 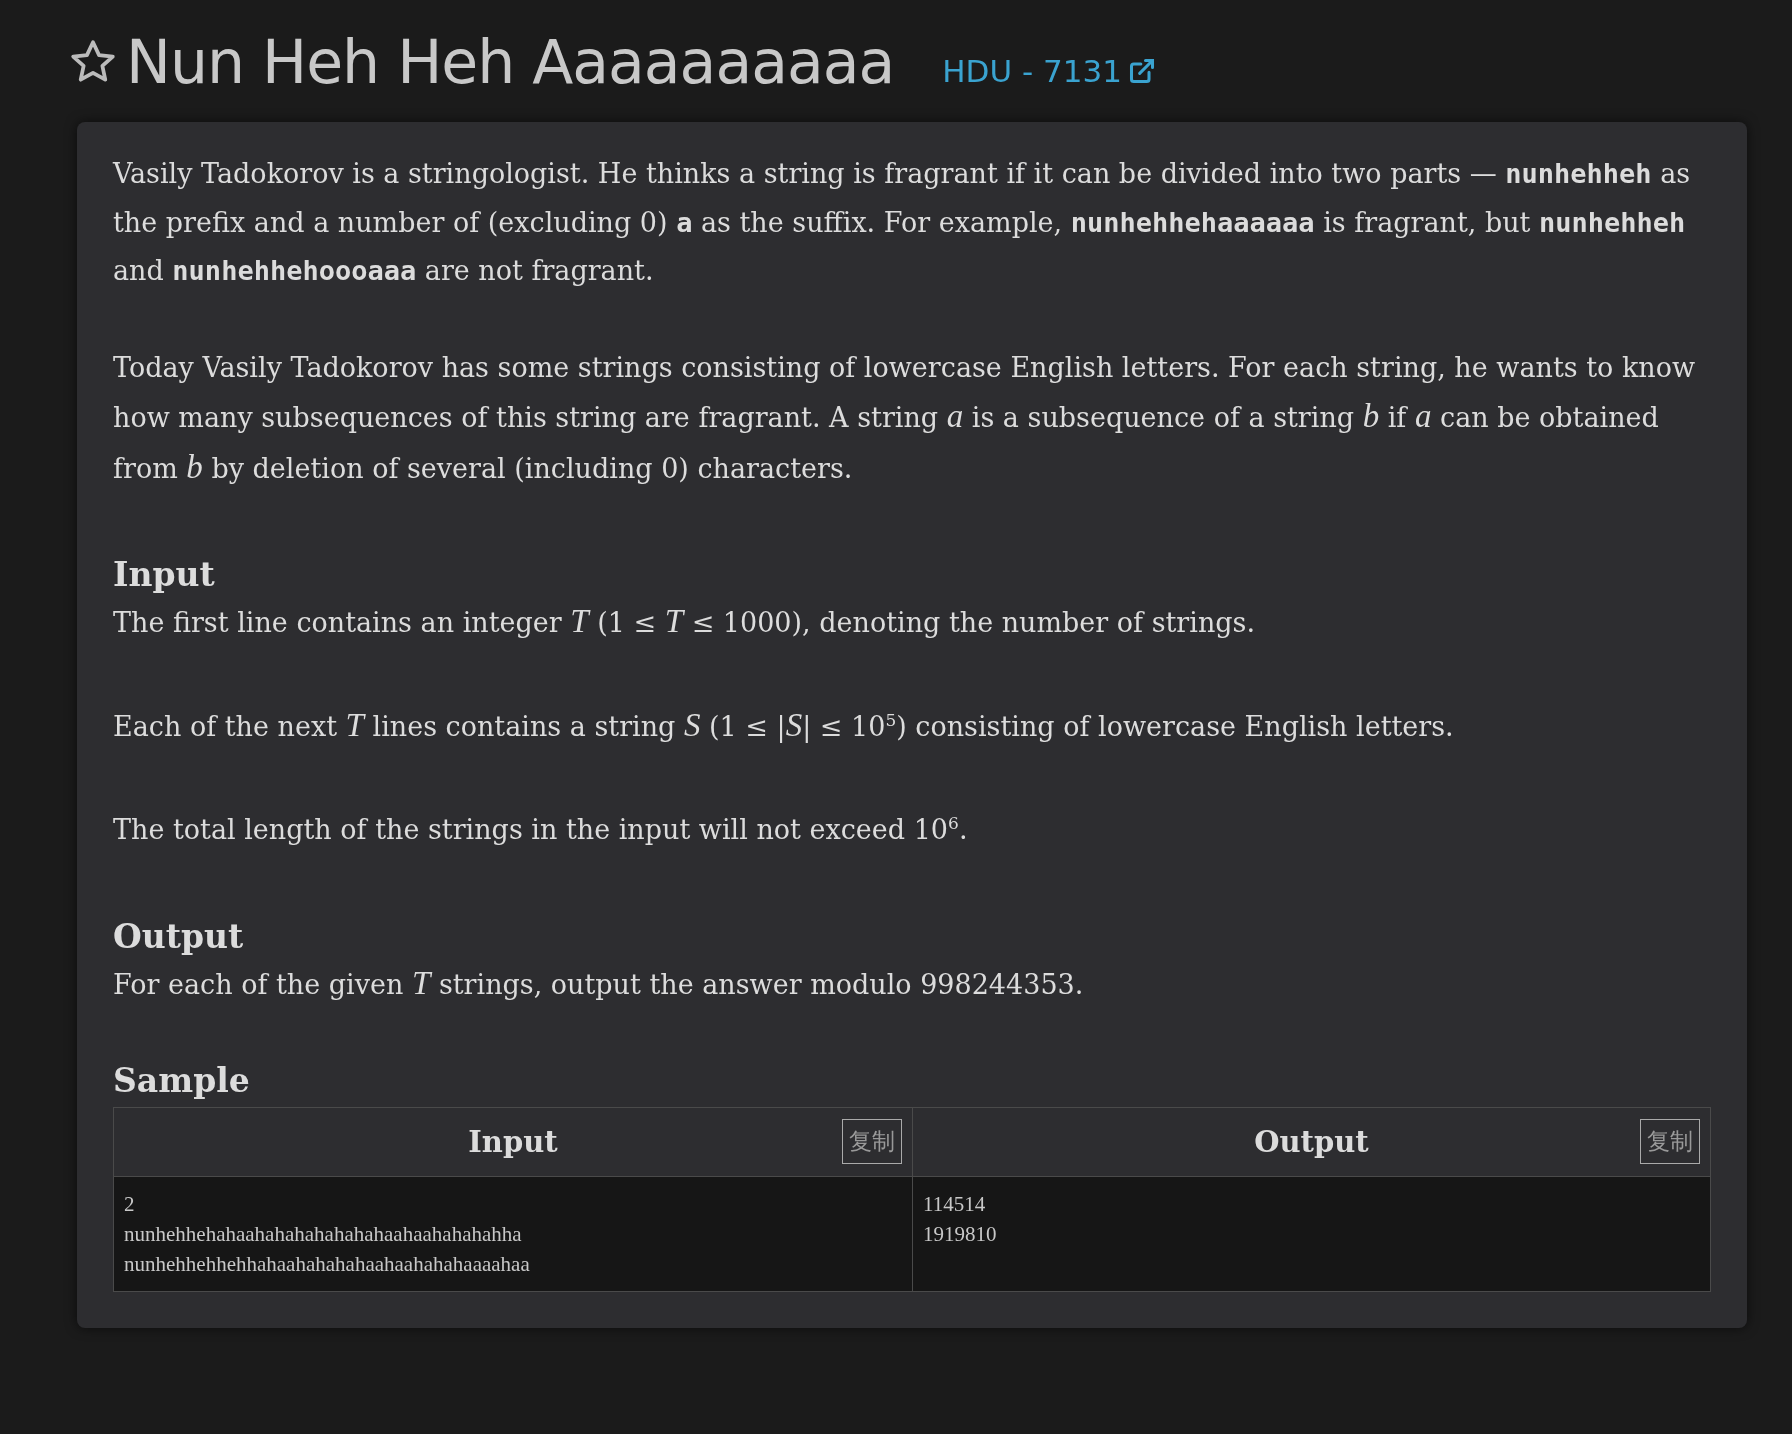 I want to click on sample-line: 114514, so click(x=955, y=1204).